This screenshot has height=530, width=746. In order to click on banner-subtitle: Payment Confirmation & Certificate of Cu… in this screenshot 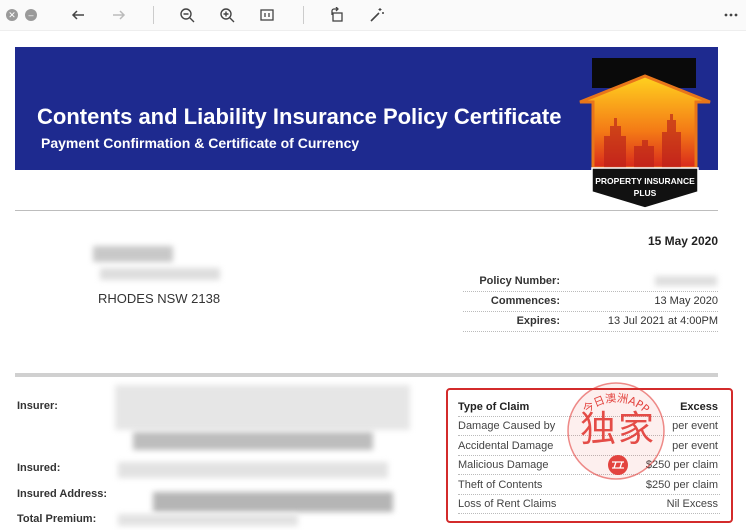, I will do `click(200, 143)`.